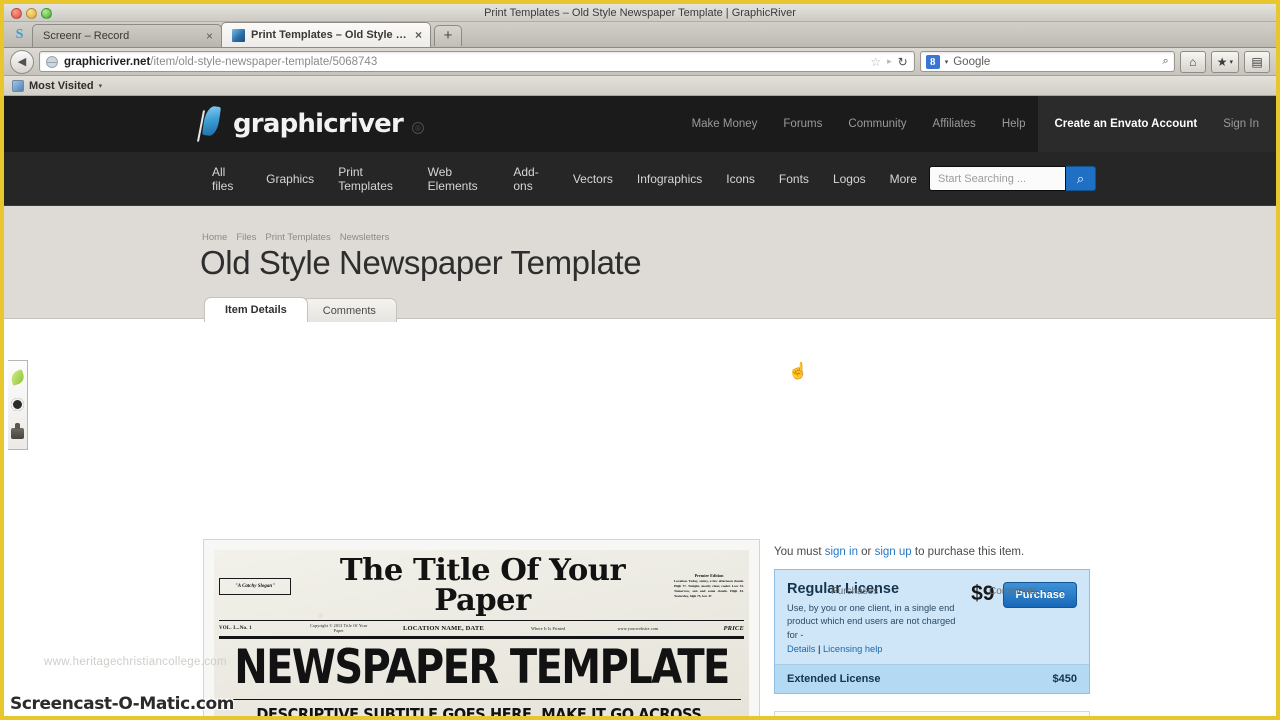  Describe the element at coordinates (214, 237) in the screenshot. I see `breadcrumb-home: Home` at that location.